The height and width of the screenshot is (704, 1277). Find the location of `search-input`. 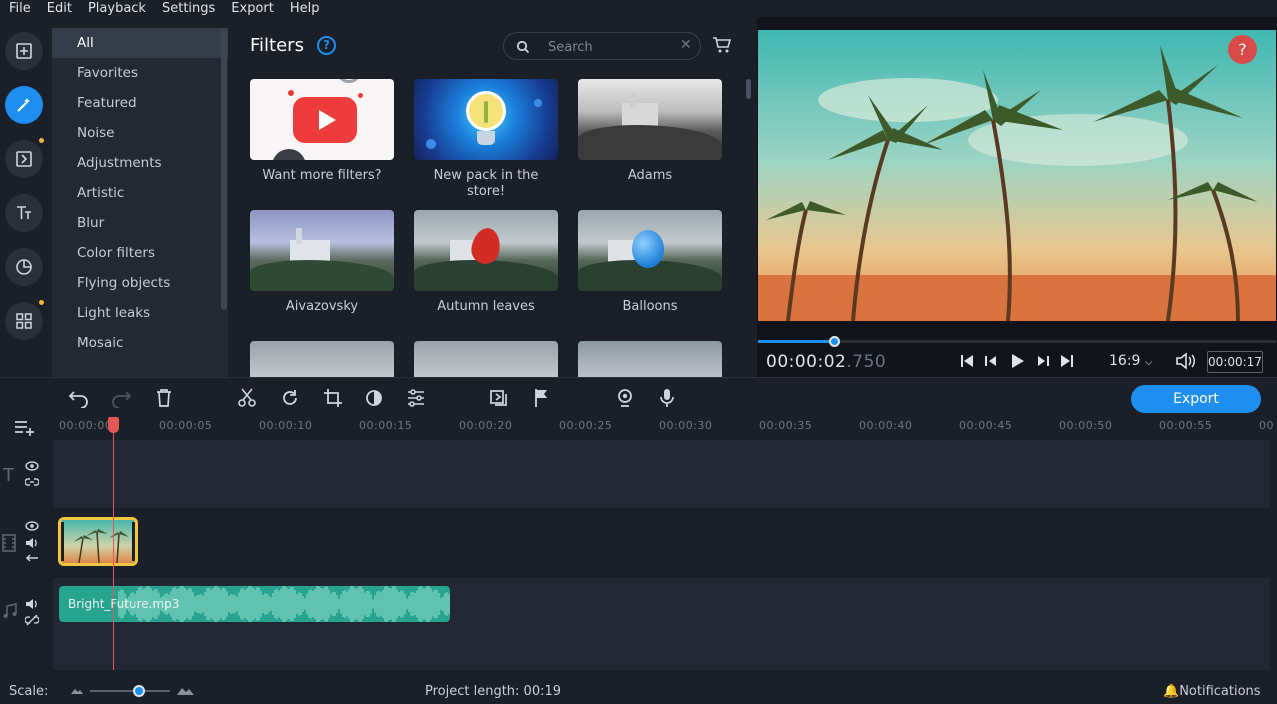

search-input is located at coordinates (608, 47).